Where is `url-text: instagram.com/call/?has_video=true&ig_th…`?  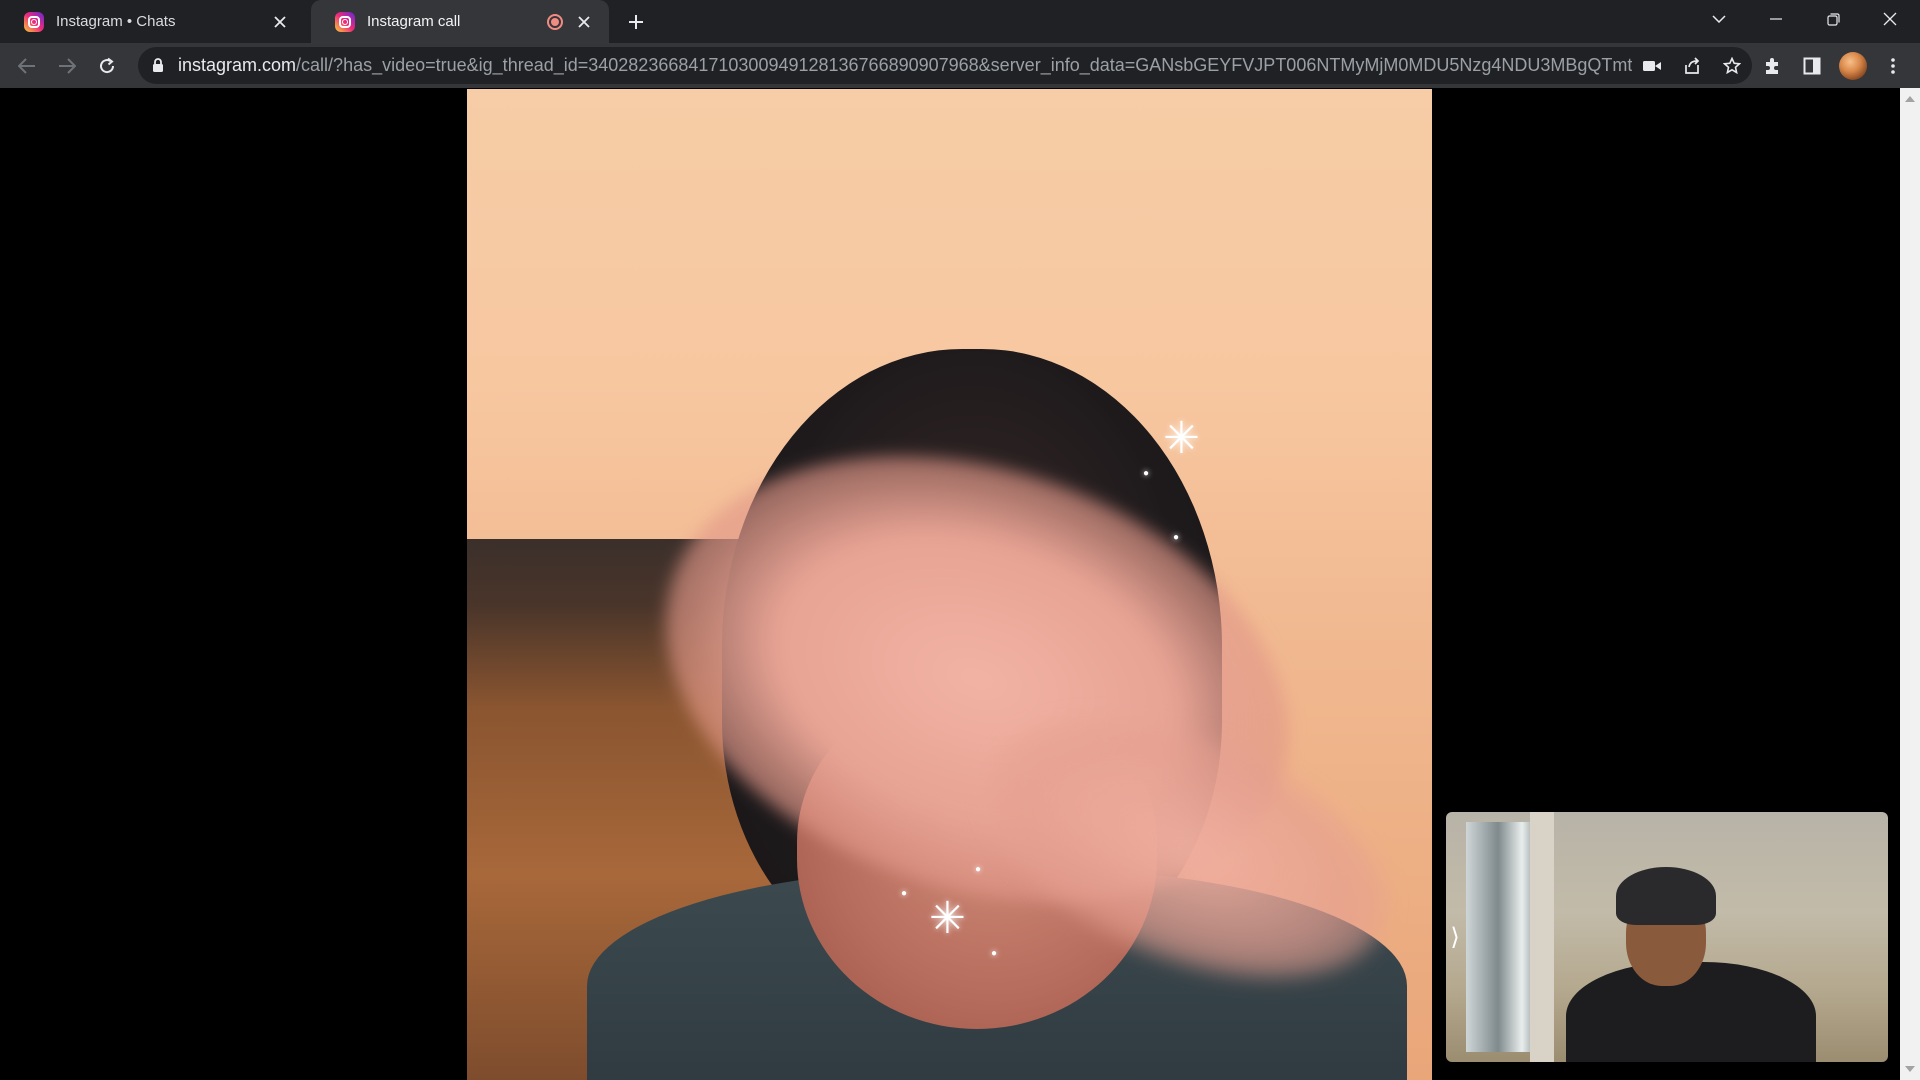
url-text: instagram.com/call/?has_video=true&ig_th… is located at coordinates (905, 65).